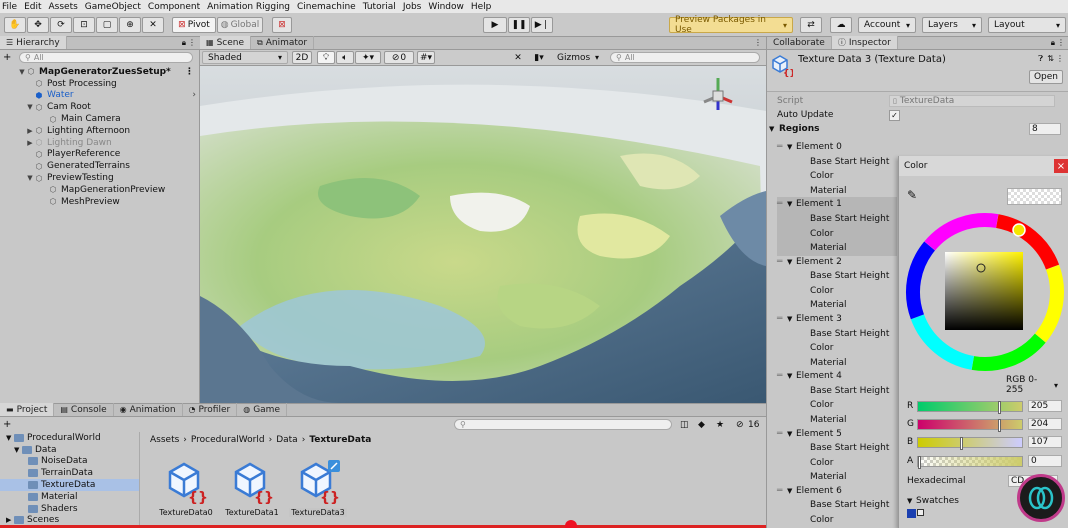 The height and width of the screenshot is (528, 1068). Describe the element at coordinates (38, 25) in the screenshot. I see `move-tool-button: ✥` at that location.